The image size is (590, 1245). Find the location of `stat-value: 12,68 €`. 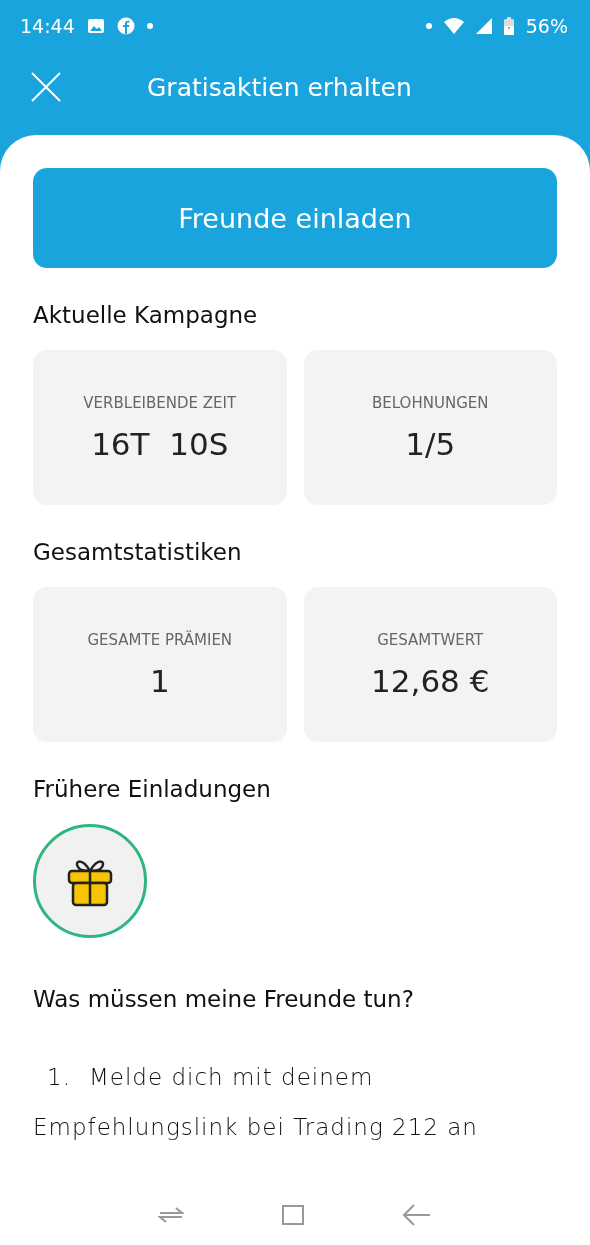

stat-value: 12,68 € is located at coordinates (430, 680).